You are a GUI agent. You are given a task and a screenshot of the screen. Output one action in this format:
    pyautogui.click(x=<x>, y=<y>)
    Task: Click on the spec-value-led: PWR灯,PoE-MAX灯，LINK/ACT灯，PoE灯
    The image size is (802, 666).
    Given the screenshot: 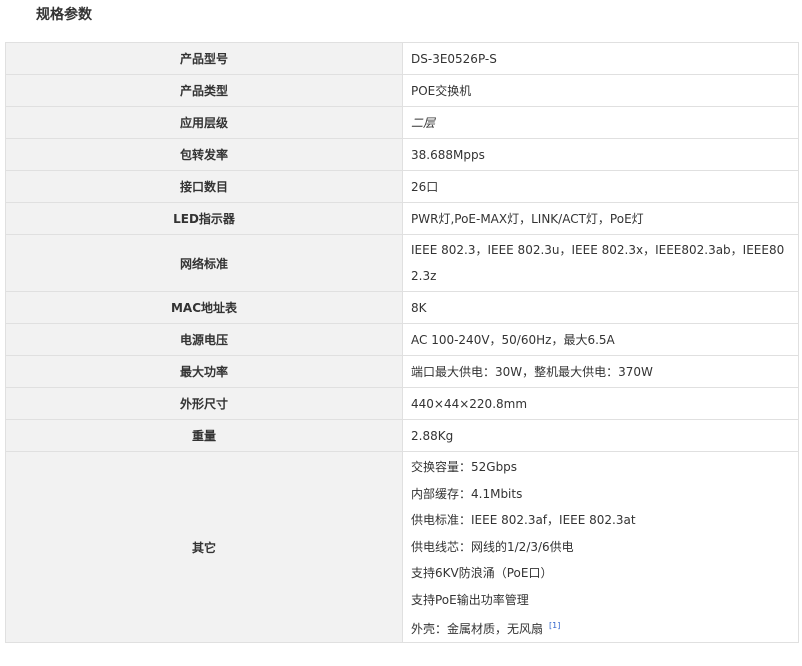 What is the action you would take?
    pyautogui.click(x=600, y=218)
    